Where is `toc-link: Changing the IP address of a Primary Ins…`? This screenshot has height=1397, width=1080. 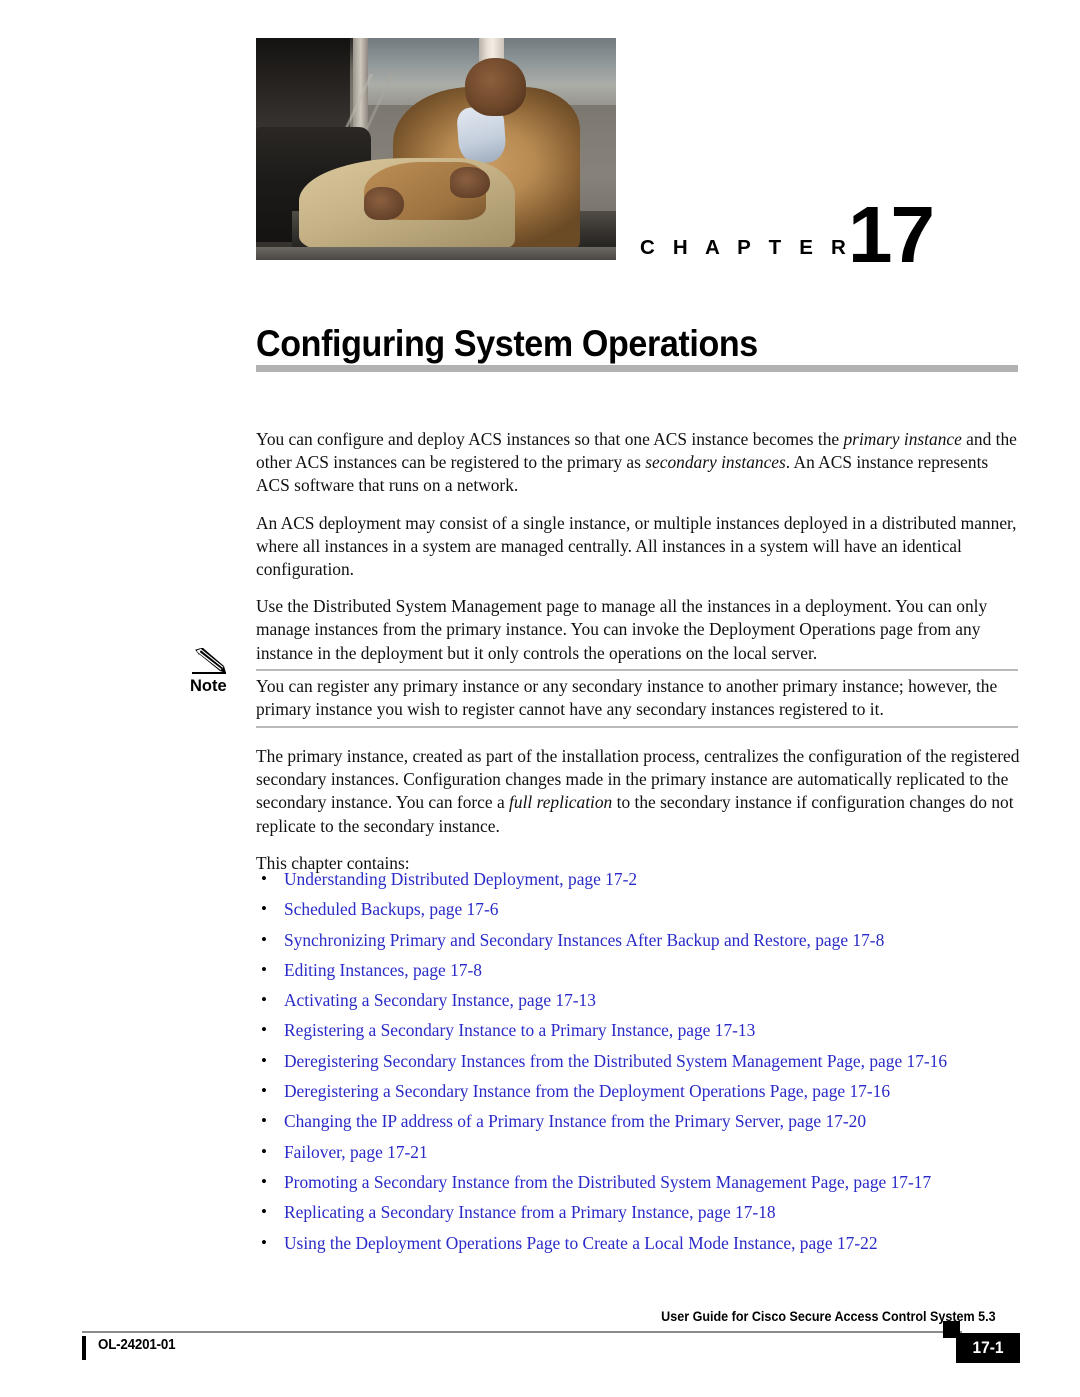
toc-link: Changing the IP address of a Primary Ins… is located at coordinates (575, 1121).